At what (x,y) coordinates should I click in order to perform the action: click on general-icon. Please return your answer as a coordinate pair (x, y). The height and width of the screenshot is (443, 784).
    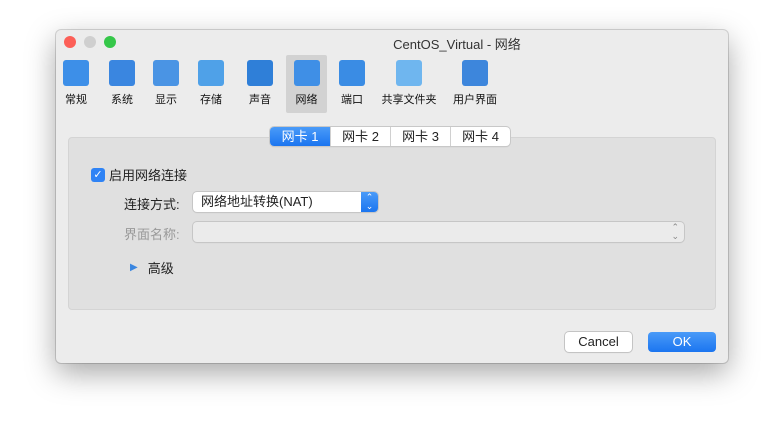
    Looking at the image, I should click on (76, 73).